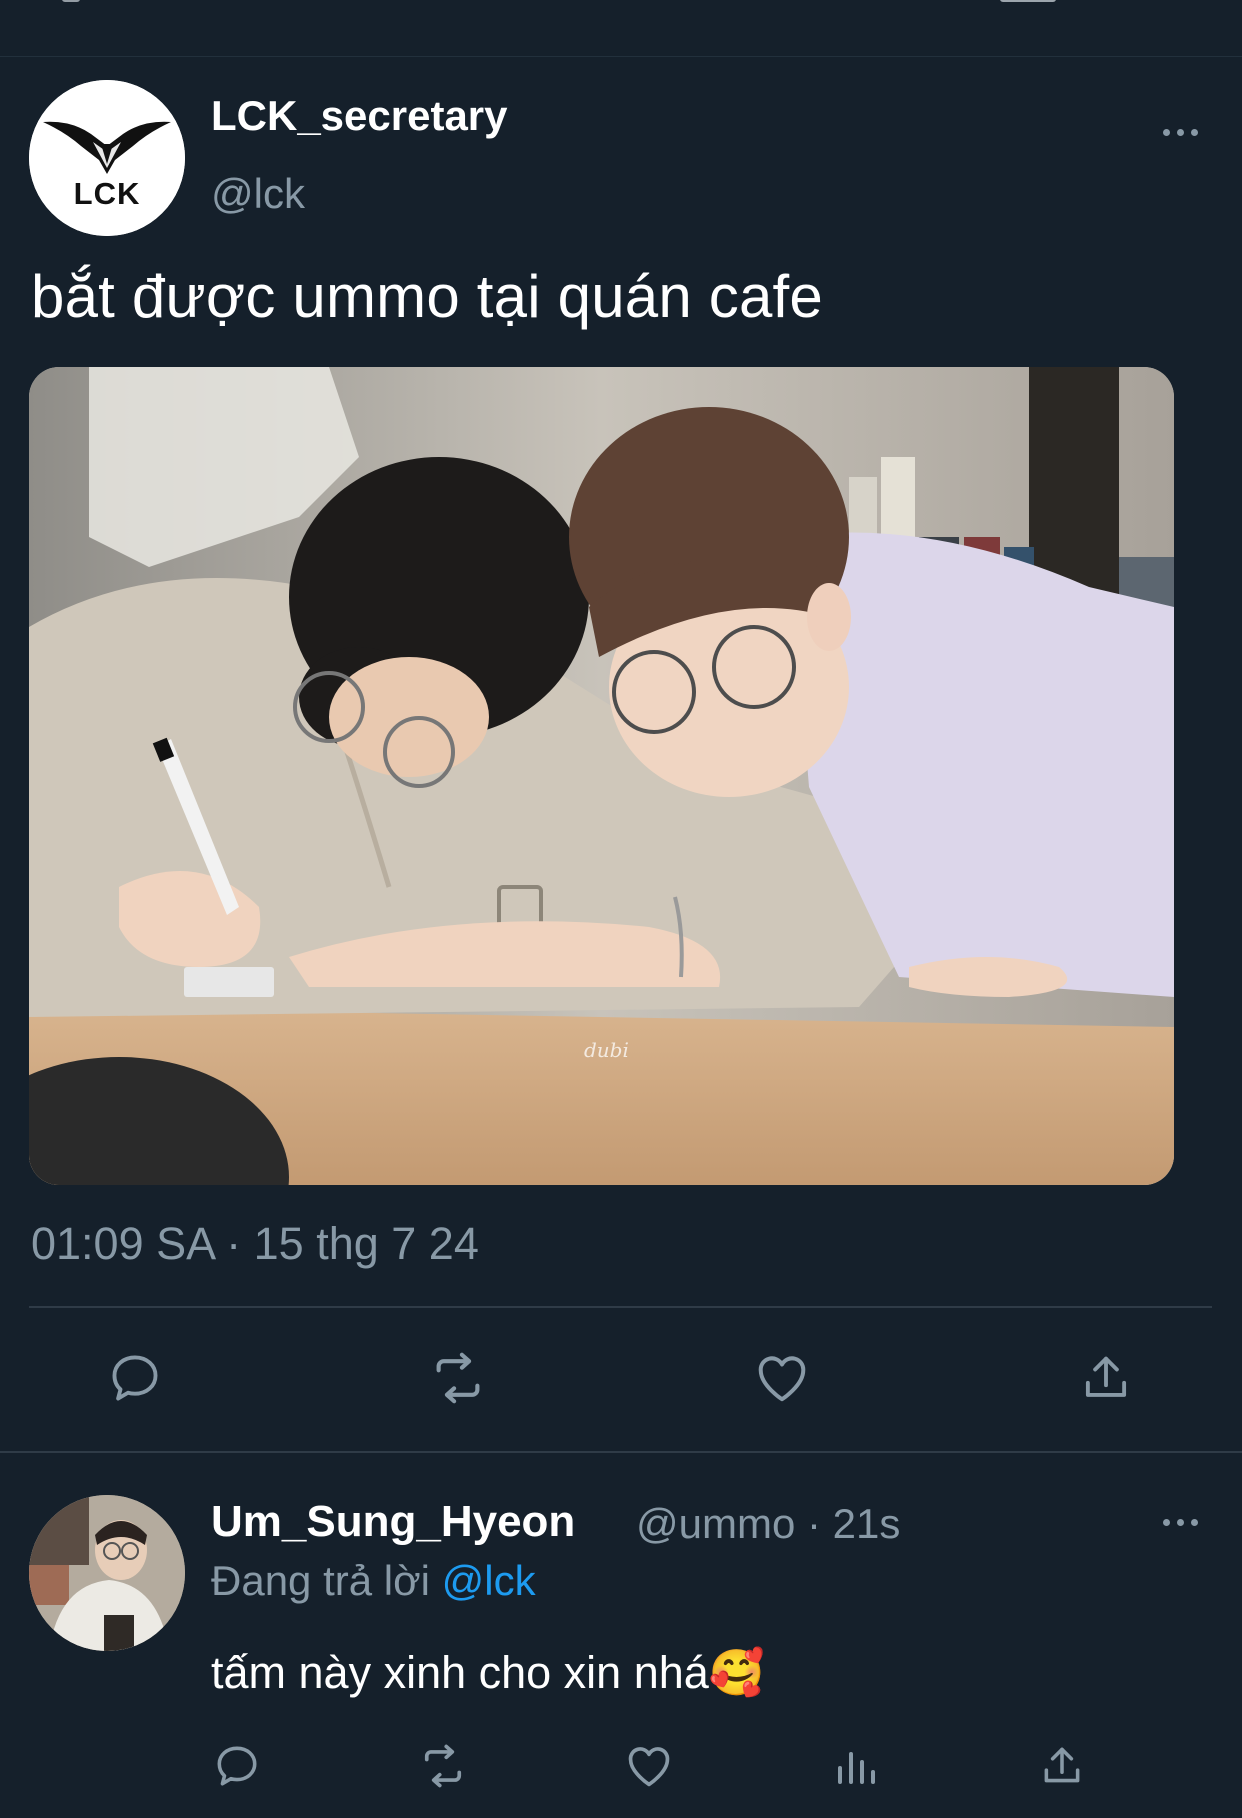 This screenshot has height=1818, width=1242. What do you see at coordinates (359, 116) in the screenshot?
I see `author-name: LCK_secretary` at bounding box center [359, 116].